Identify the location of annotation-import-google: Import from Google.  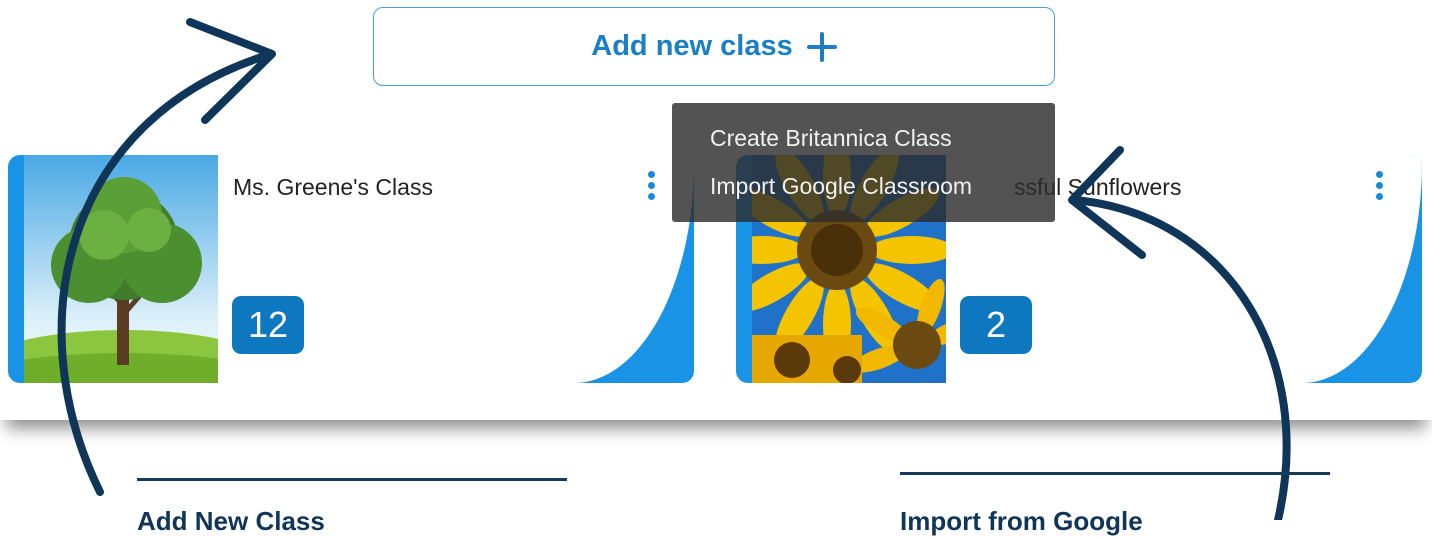
(1021, 521).